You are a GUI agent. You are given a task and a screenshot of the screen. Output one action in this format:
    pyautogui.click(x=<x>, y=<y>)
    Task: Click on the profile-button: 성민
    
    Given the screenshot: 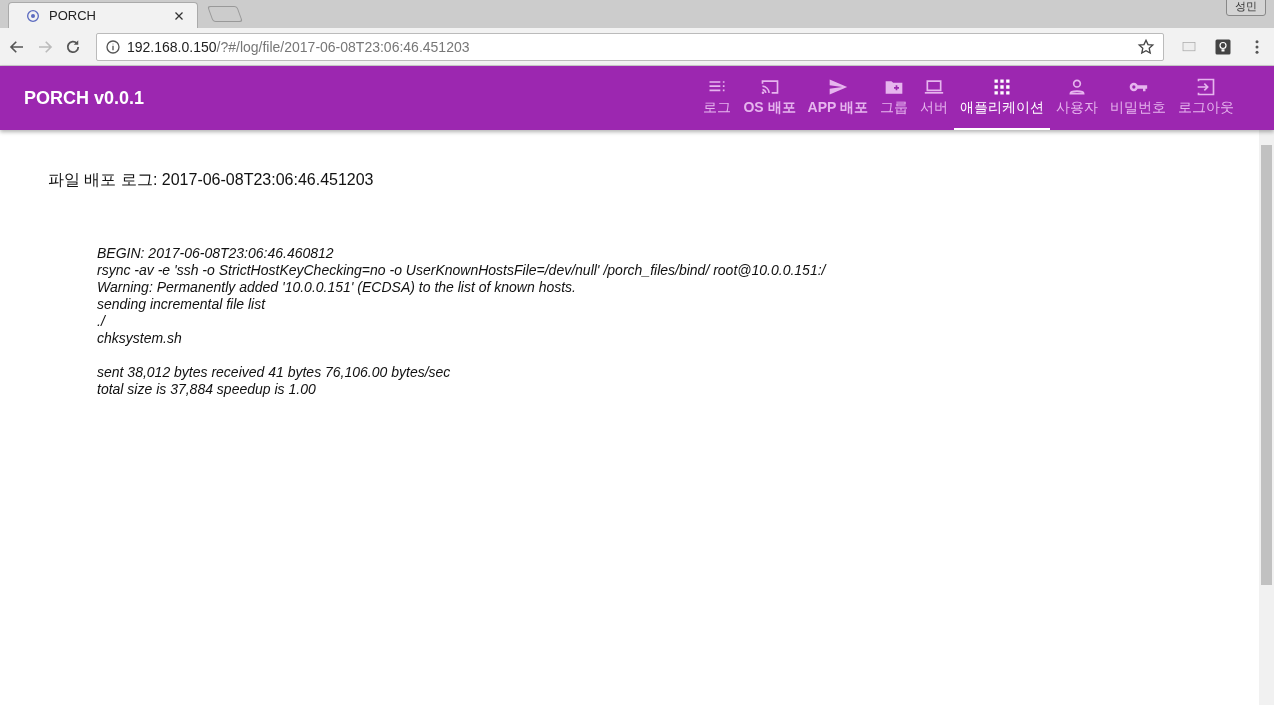 What is the action you would take?
    pyautogui.click(x=1246, y=8)
    